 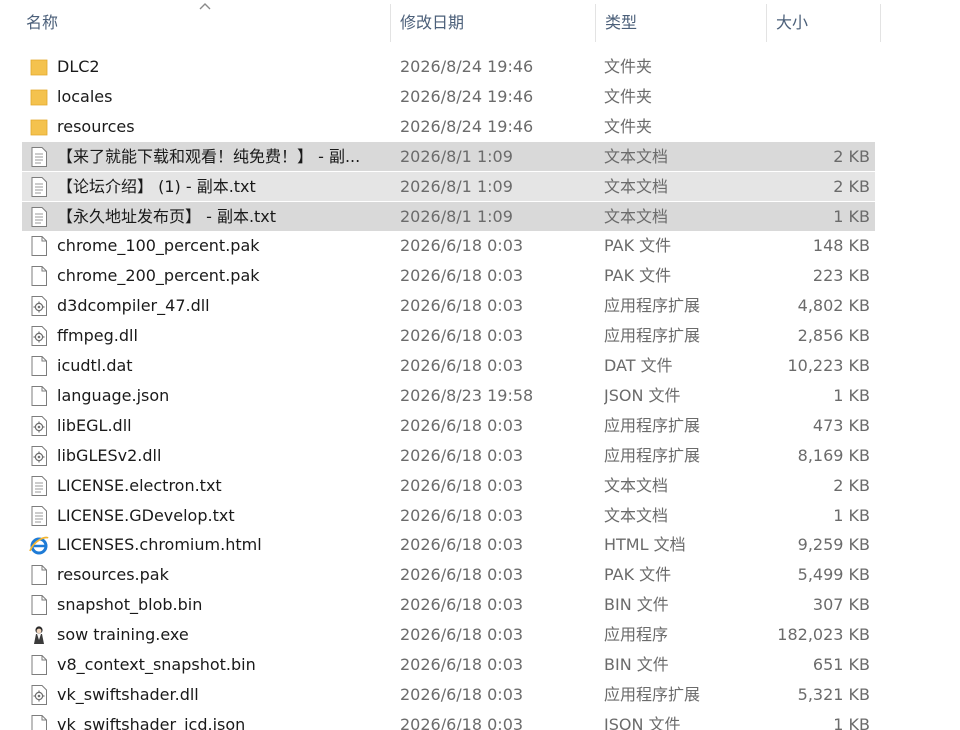 I want to click on file-size: 651 KB, so click(x=841, y=664).